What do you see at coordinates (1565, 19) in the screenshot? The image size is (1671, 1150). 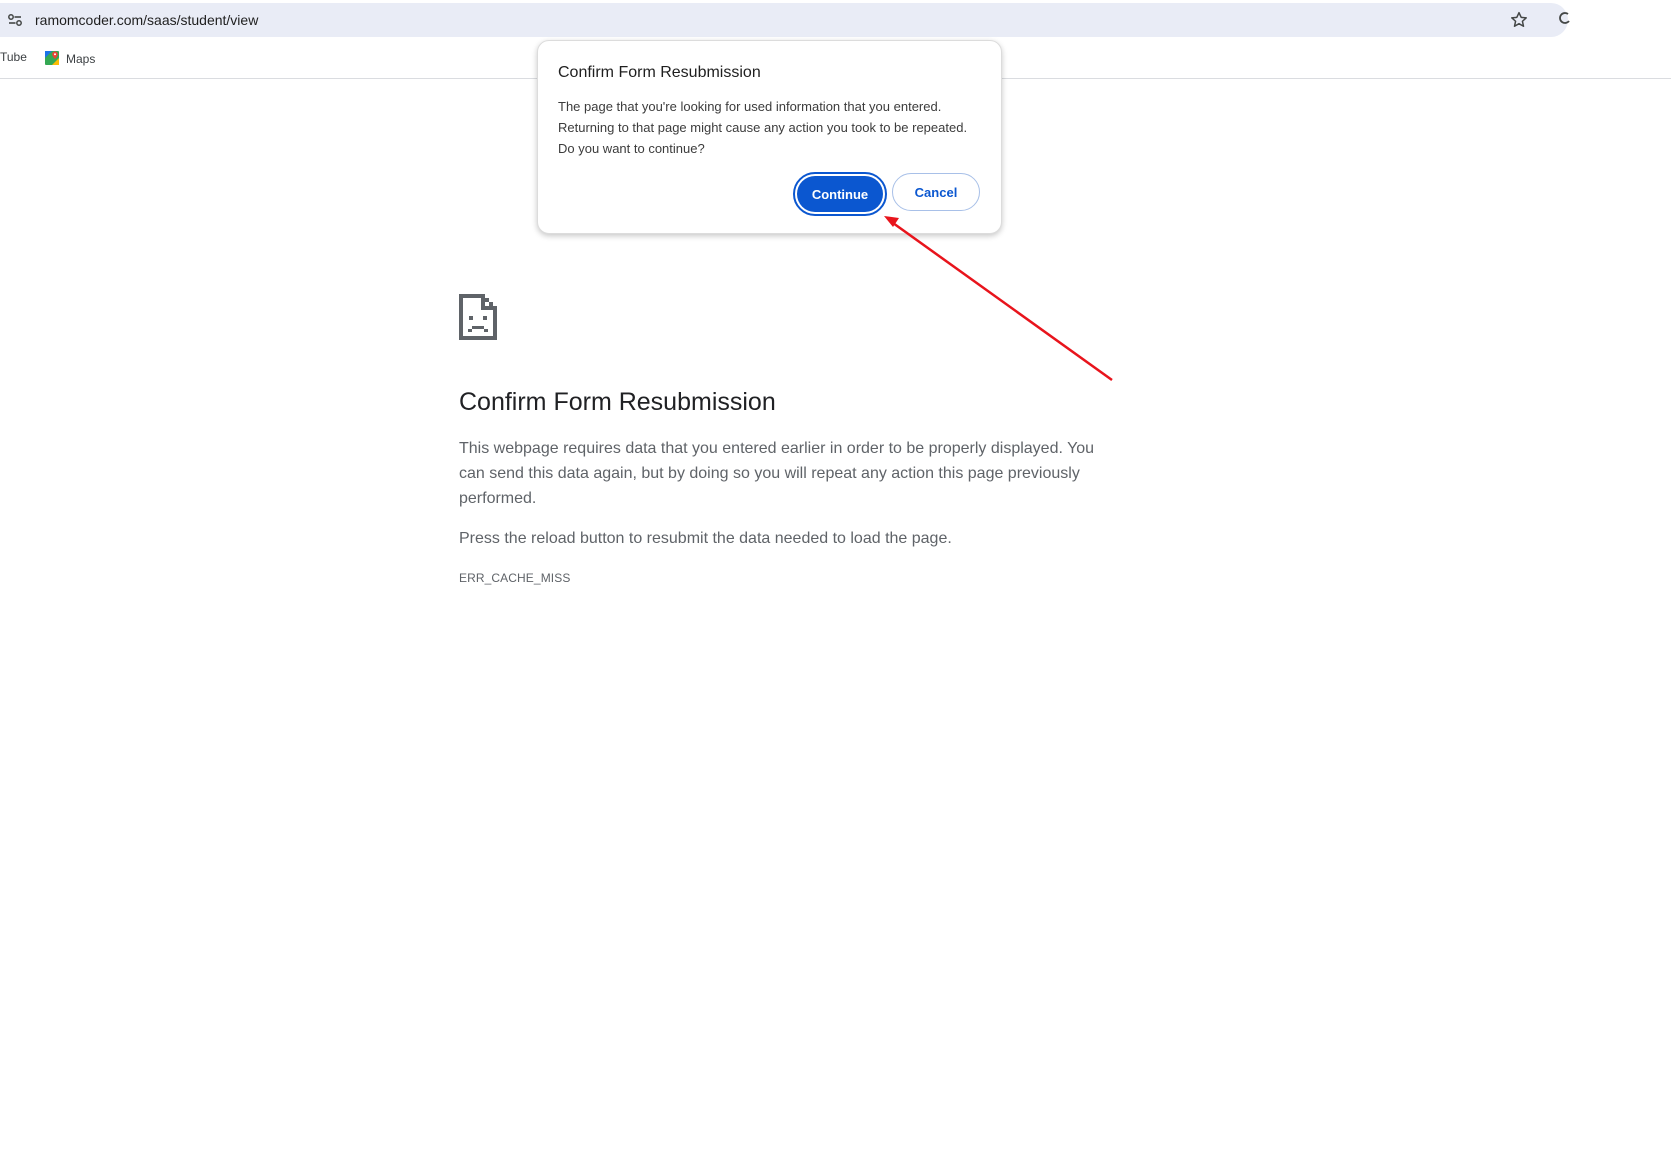 I see `extension-icon` at bounding box center [1565, 19].